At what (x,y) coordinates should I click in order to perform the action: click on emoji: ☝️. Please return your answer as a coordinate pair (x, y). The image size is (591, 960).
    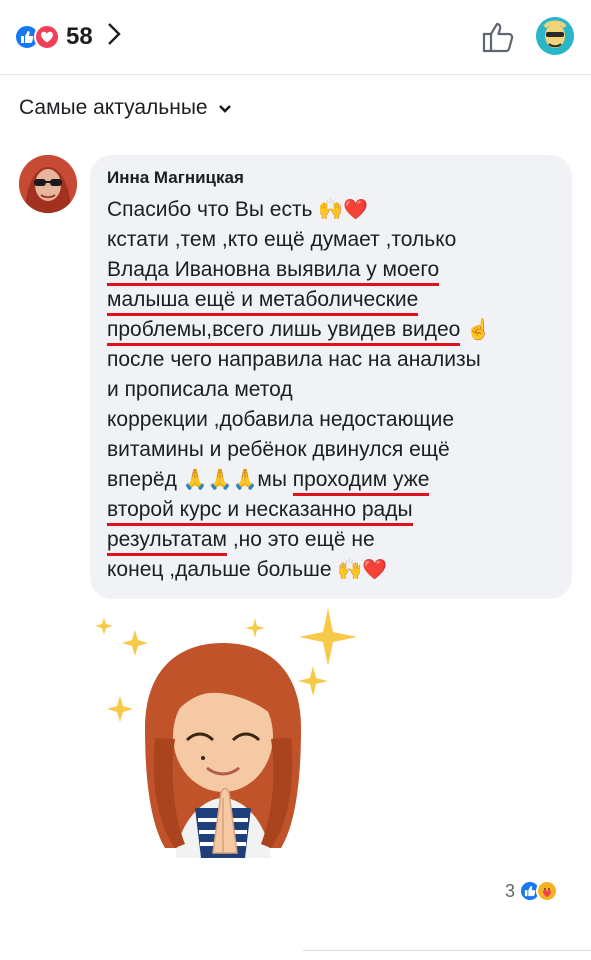
    Looking at the image, I should click on (479, 330).